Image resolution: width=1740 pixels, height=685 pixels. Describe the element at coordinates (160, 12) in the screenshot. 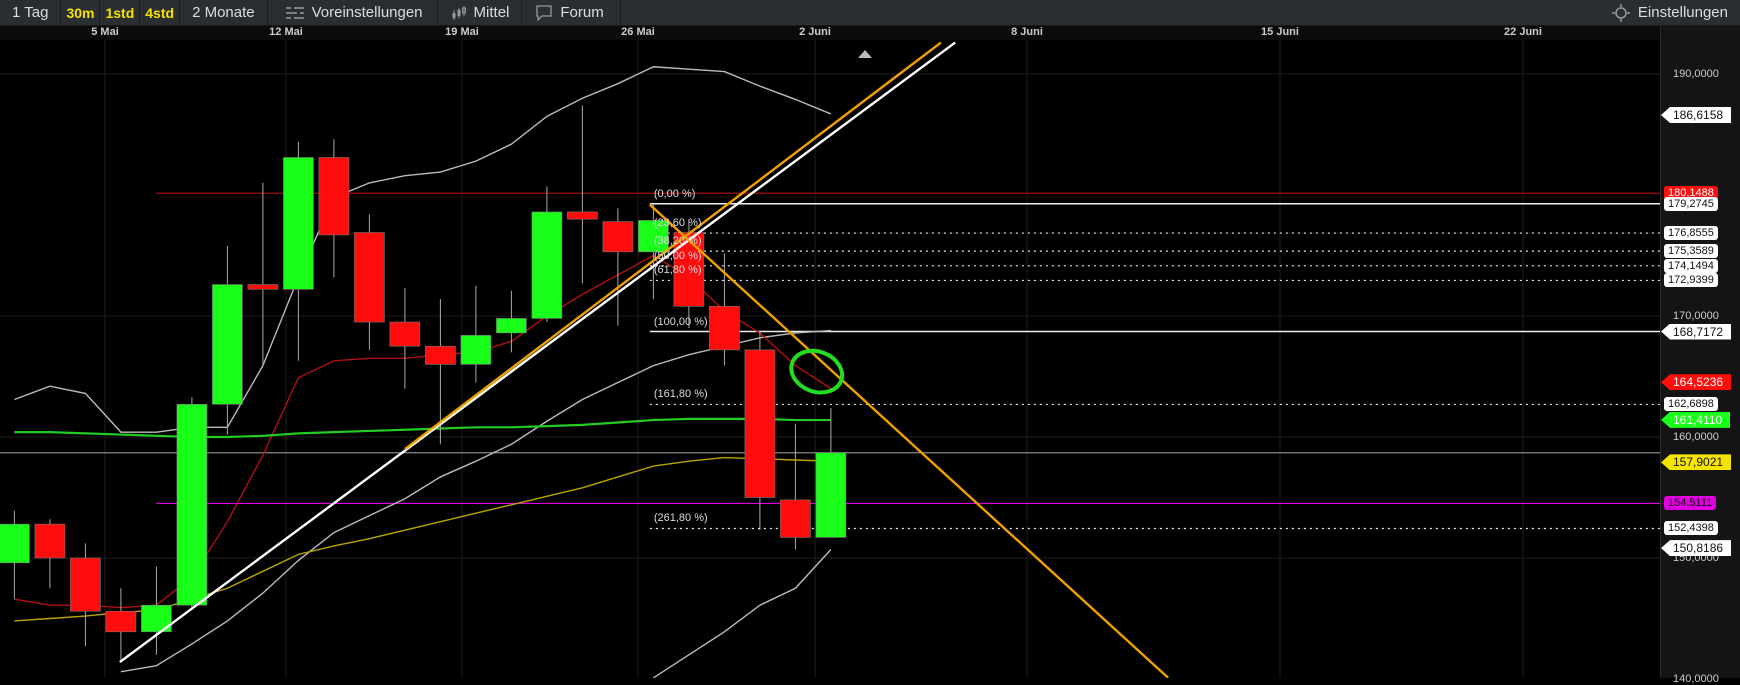

I see `interval-4std: 4std` at that location.